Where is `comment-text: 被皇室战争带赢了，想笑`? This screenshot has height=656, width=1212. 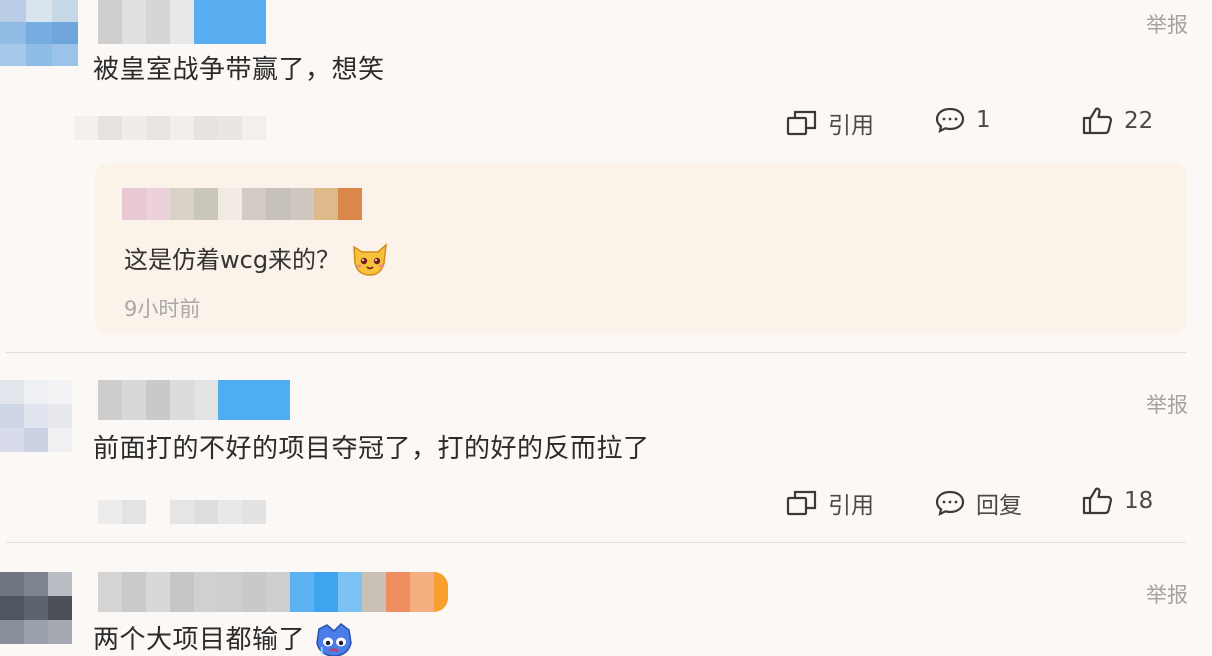
comment-text: 被皇室战争带赢了，想笑 is located at coordinates (239, 70).